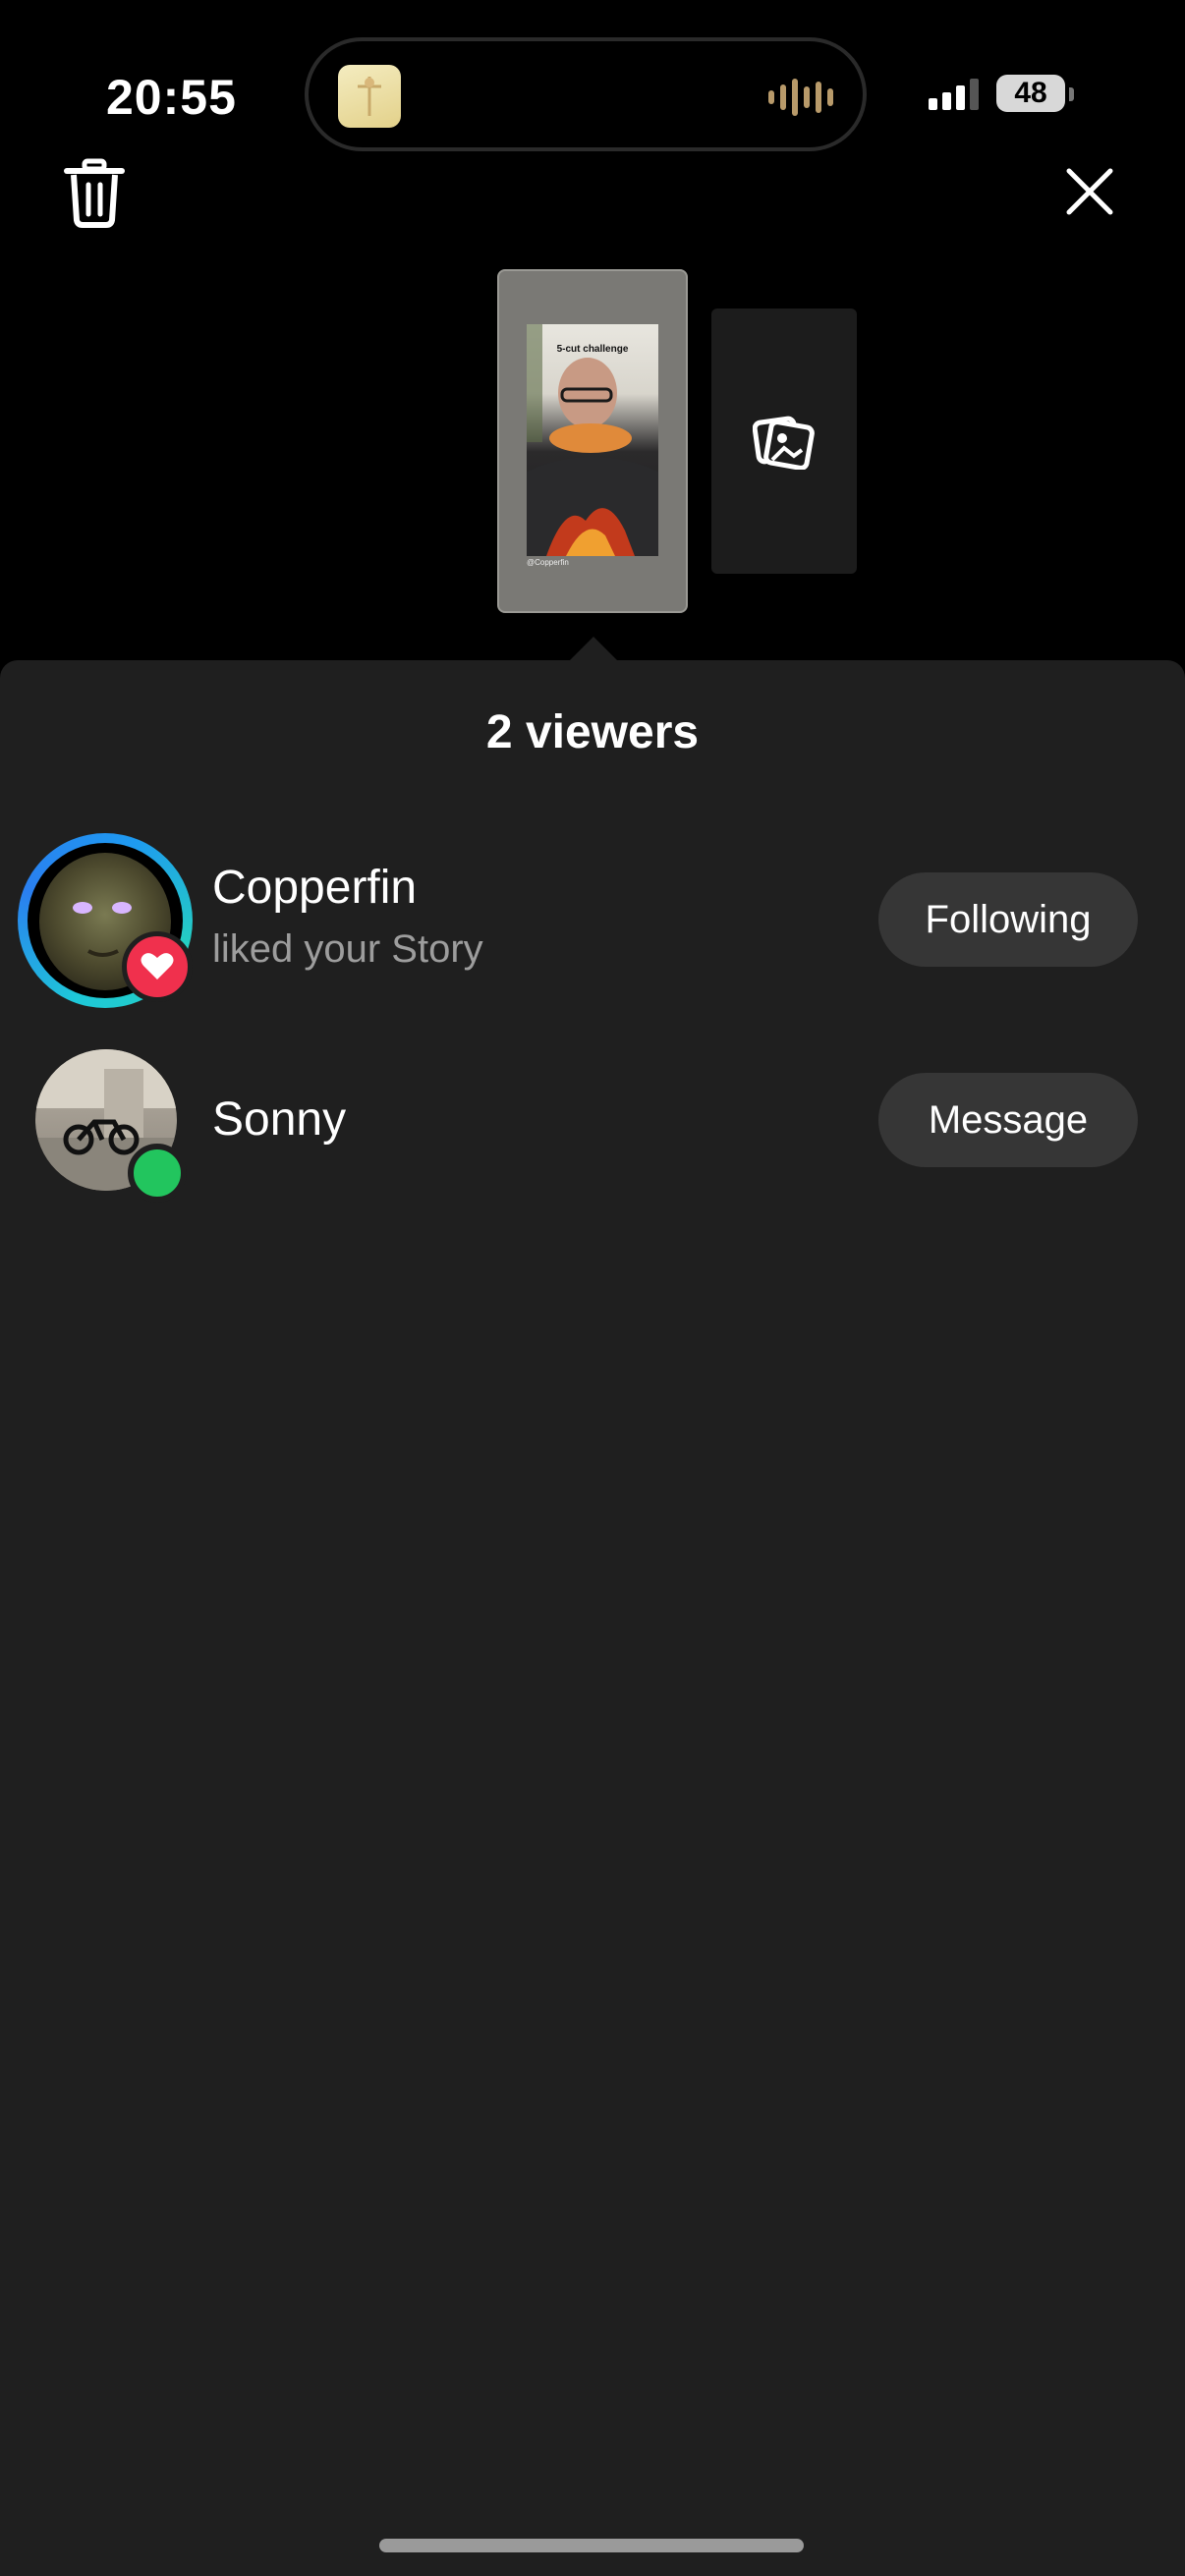 The height and width of the screenshot is (2576, 1185). Describe the element at coordinates (1008, 1120) in the screenshot. I see `message-button: Message` at that location.